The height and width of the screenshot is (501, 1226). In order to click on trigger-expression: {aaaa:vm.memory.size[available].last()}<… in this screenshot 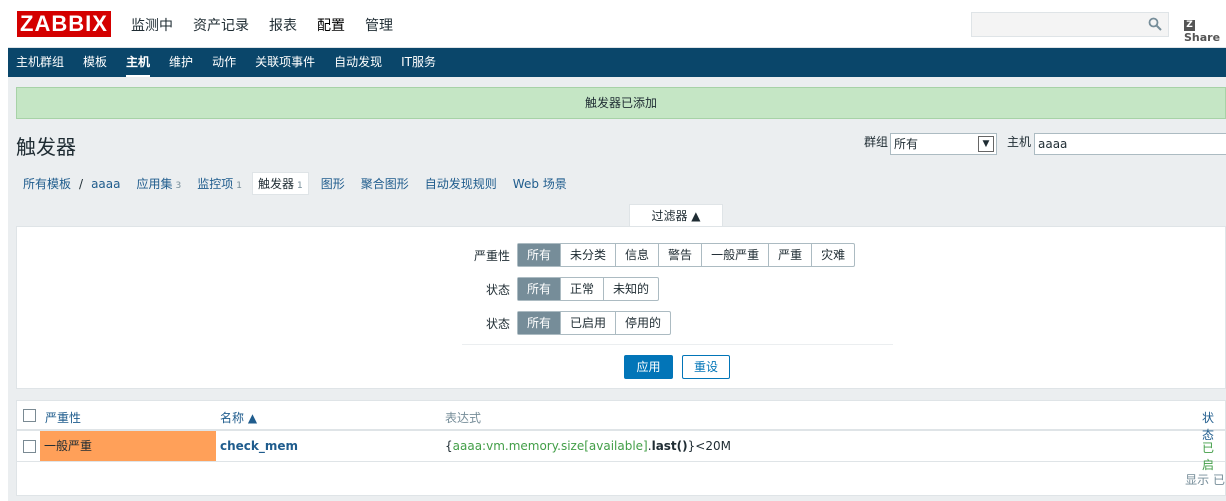, I will do `click(588, 446)`.